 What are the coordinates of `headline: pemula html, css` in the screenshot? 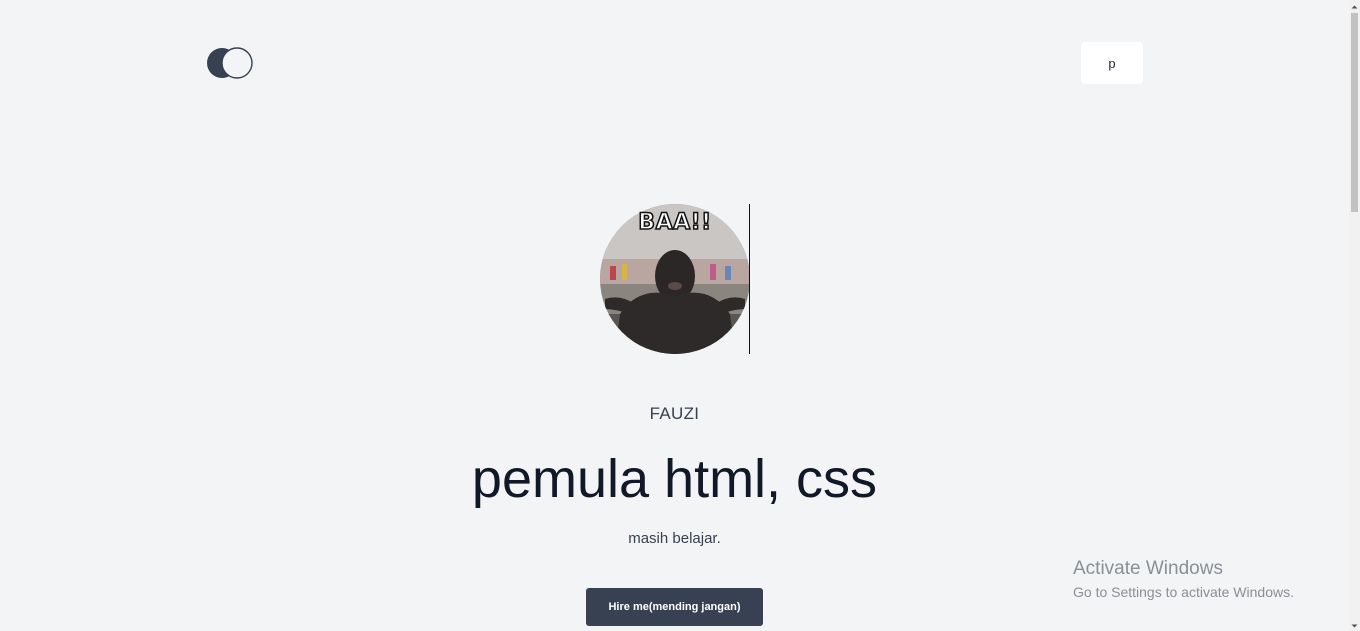 It's located at (674, 479).